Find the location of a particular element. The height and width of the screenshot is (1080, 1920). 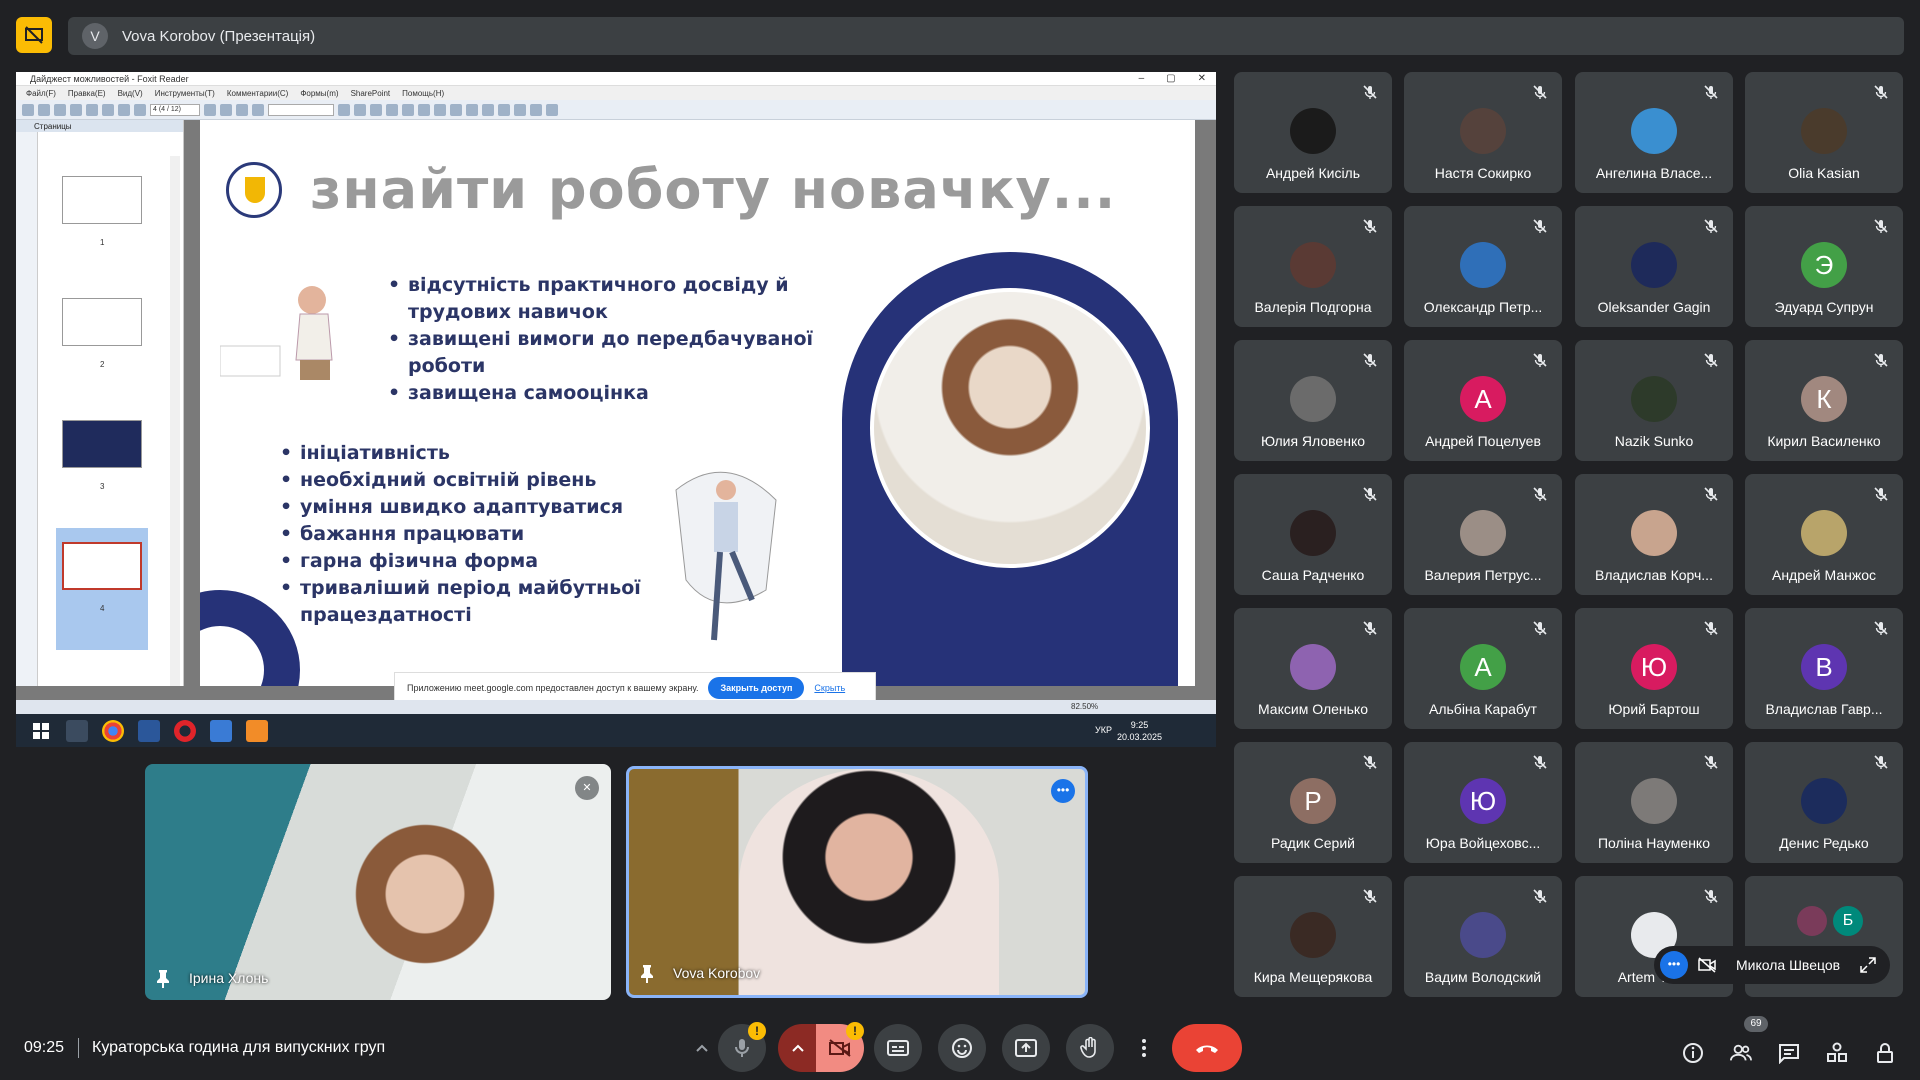

bullet: гарна фізична форма is located at coordinates (490, 561).